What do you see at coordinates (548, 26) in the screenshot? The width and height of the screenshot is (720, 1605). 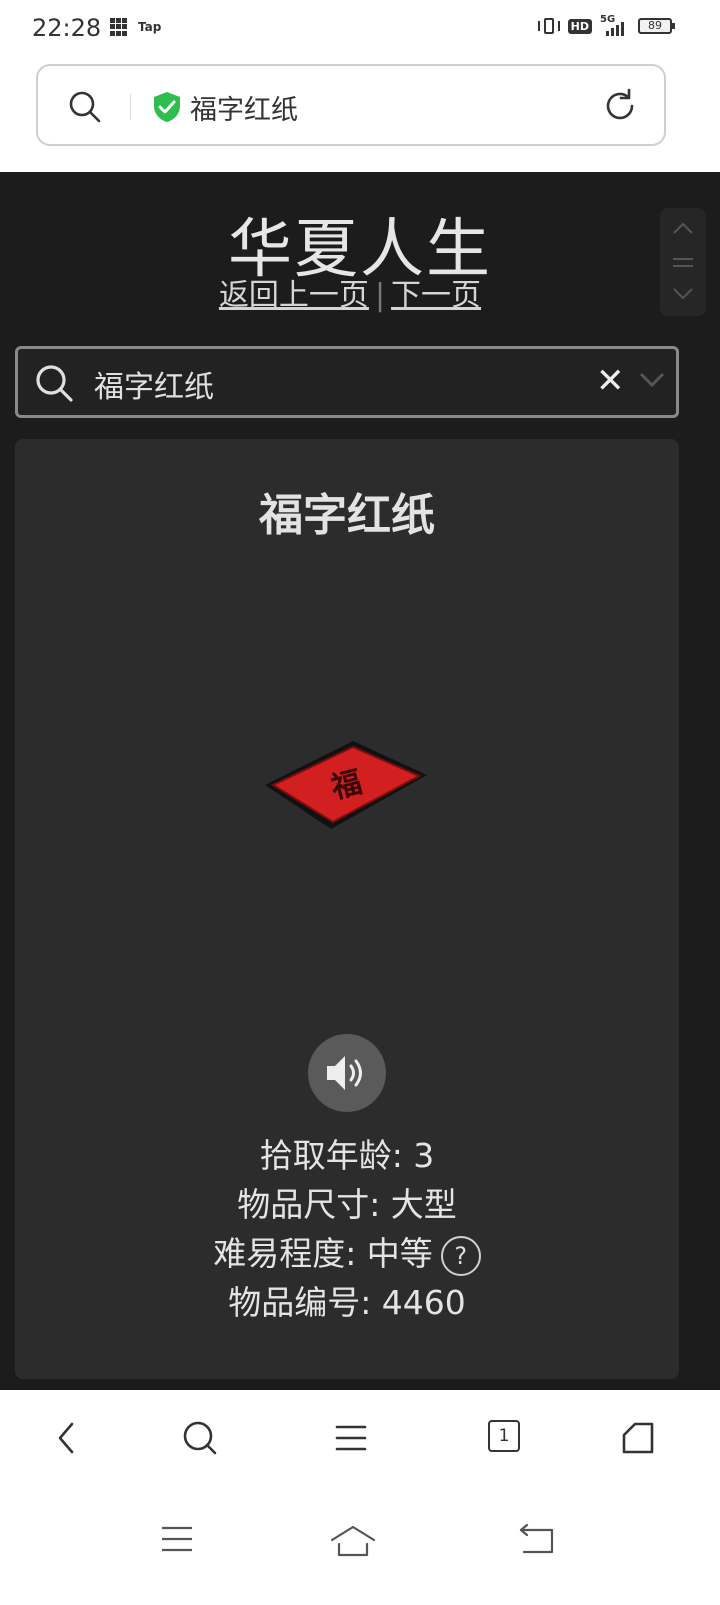 I see `vibrate-icon` at bounding box center [548, 26].